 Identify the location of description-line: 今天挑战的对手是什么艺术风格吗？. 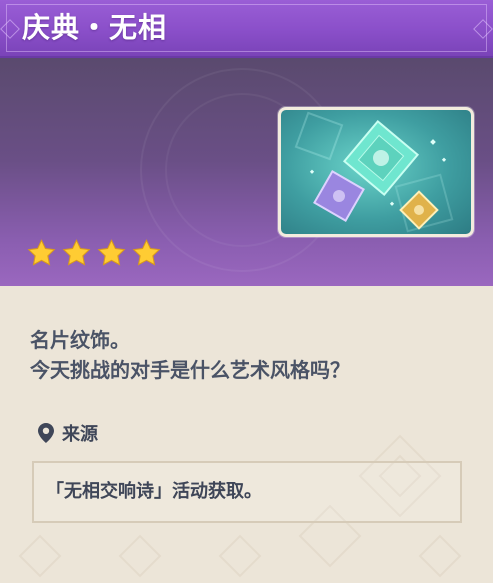
(190, 370).